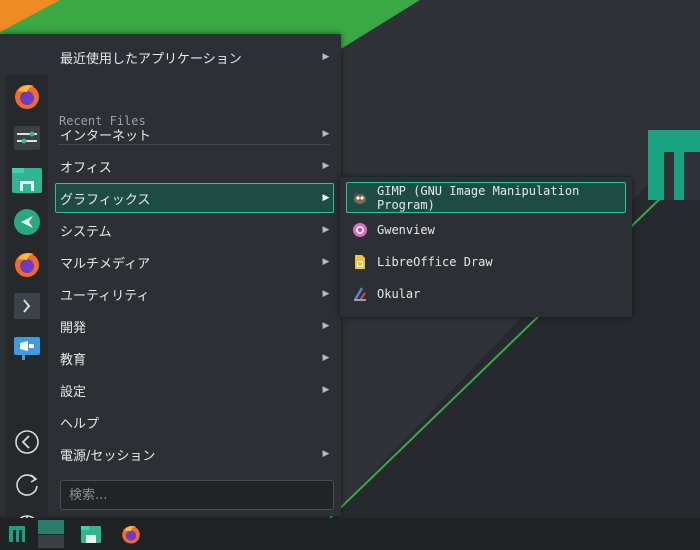 The image size is (700, 550). I want to click on app-label: GIMP (GNU Image Manipulation Program), so click(478, 197).